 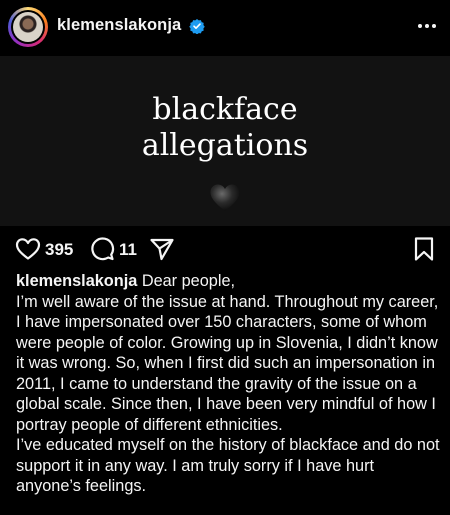 What do you see at coordinates (225, 197) in the screenshot?
I see `black-heart-icon` at bounding box center [225, 197].